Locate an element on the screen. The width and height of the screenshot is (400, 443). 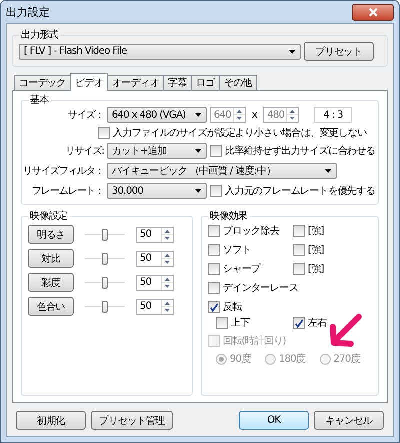
window-title: 出力設定 is located at coordinates (28, 12).